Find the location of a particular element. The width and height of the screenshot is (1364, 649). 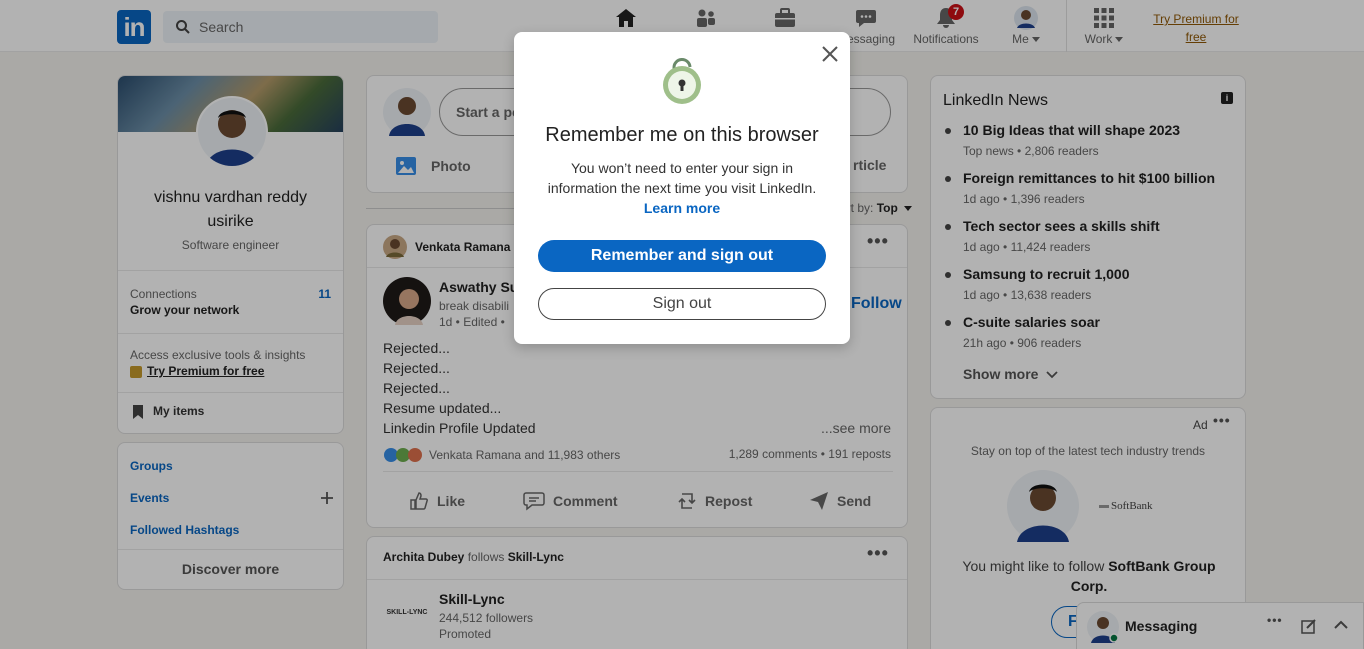

remember-and-sign-out-button: Remember and sign out is located at coordinates (682, 256).